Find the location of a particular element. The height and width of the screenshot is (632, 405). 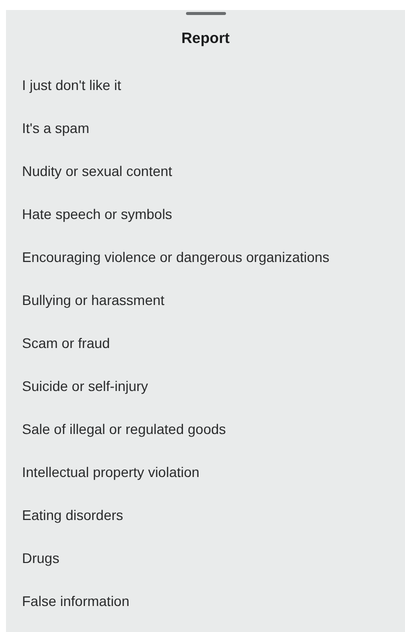

report-option: Scam or fraud is located at coordinates (58, 343).